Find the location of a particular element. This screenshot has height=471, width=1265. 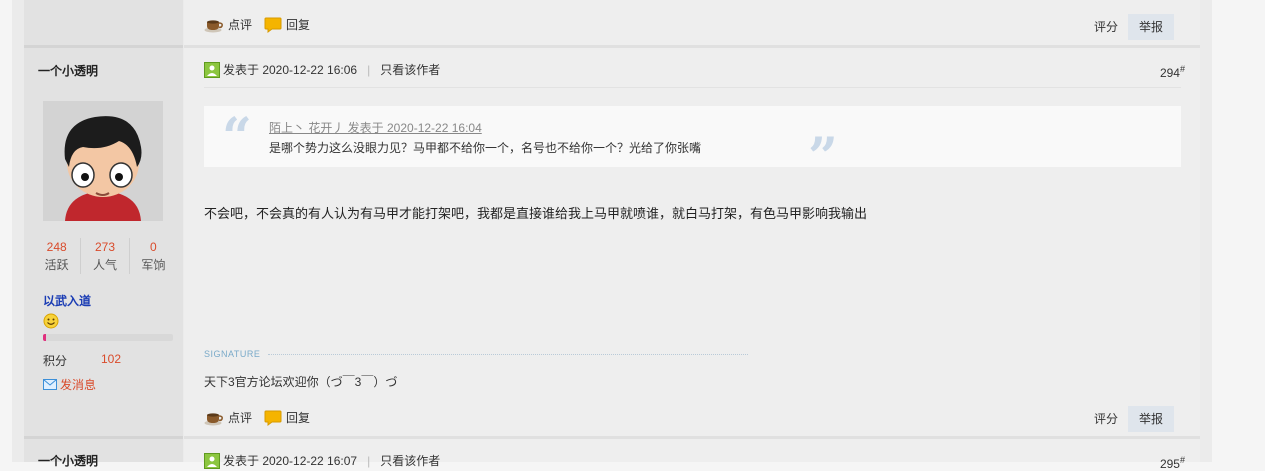

next-post-meta: 发表于 2020-12-22 16:07 | 只看该作者 is located at coordinates (322, 460).